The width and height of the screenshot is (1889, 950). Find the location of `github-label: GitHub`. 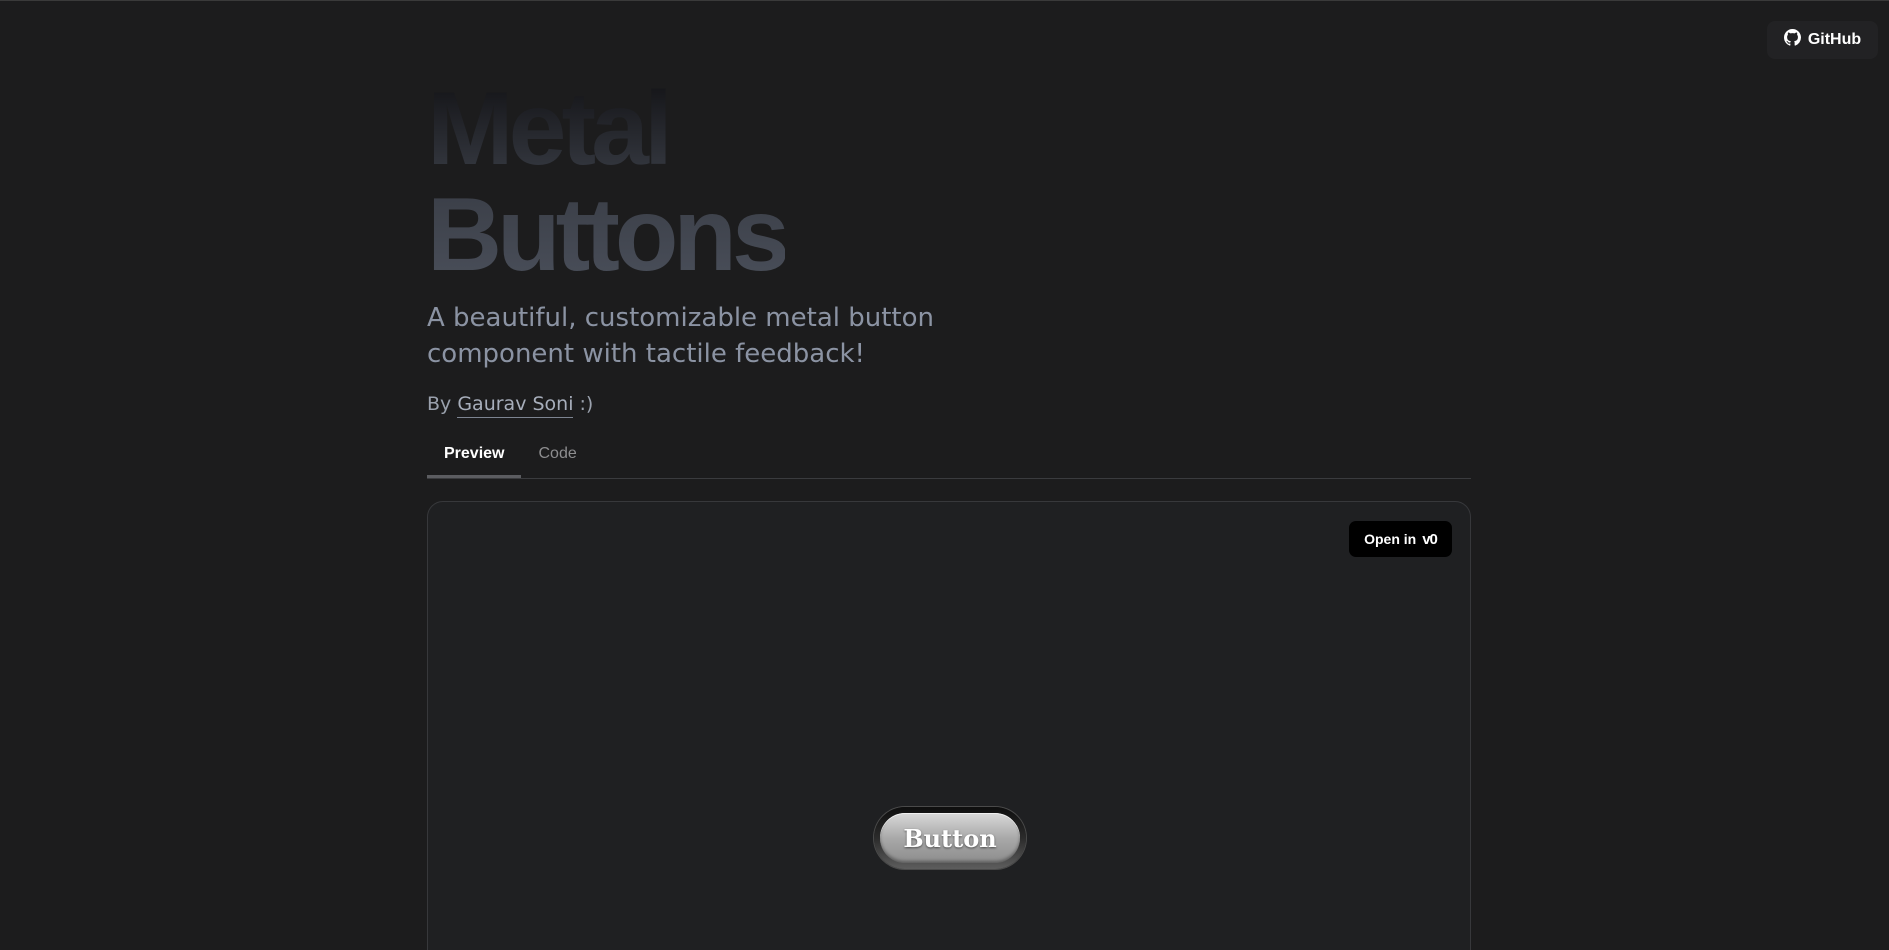

github-label: GitHub is located at coordinates (1834, 39).